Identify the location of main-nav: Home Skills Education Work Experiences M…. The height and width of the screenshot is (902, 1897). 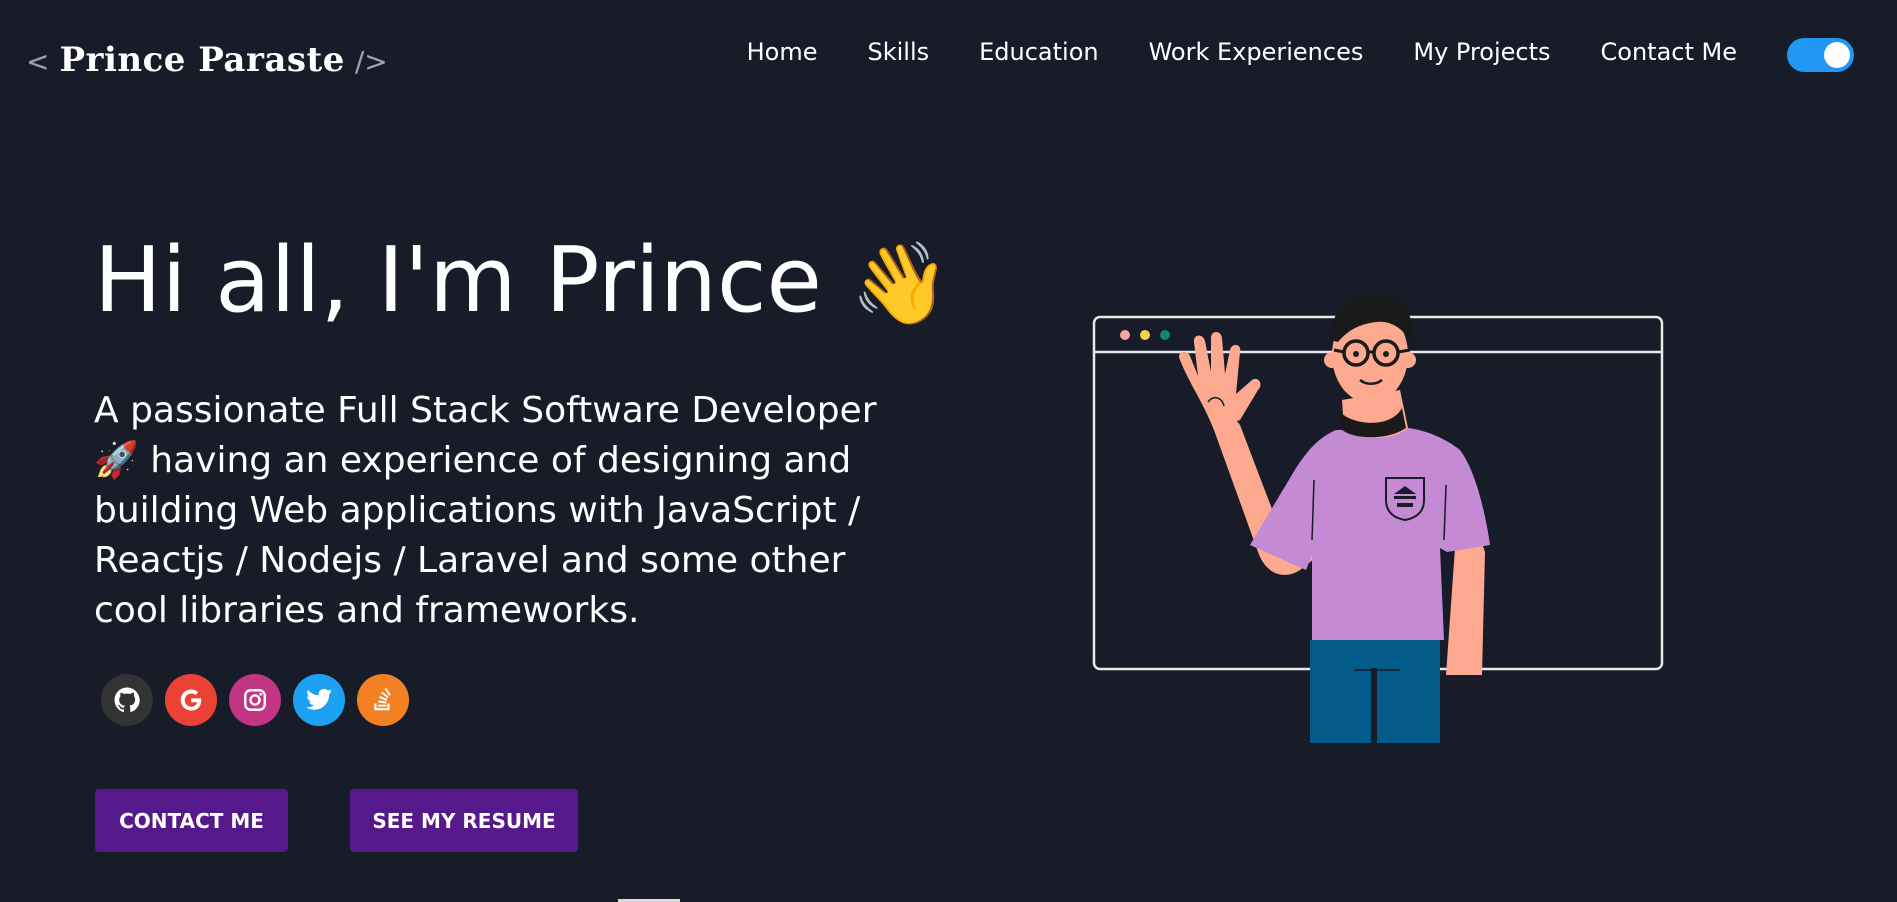
(1242, 52).